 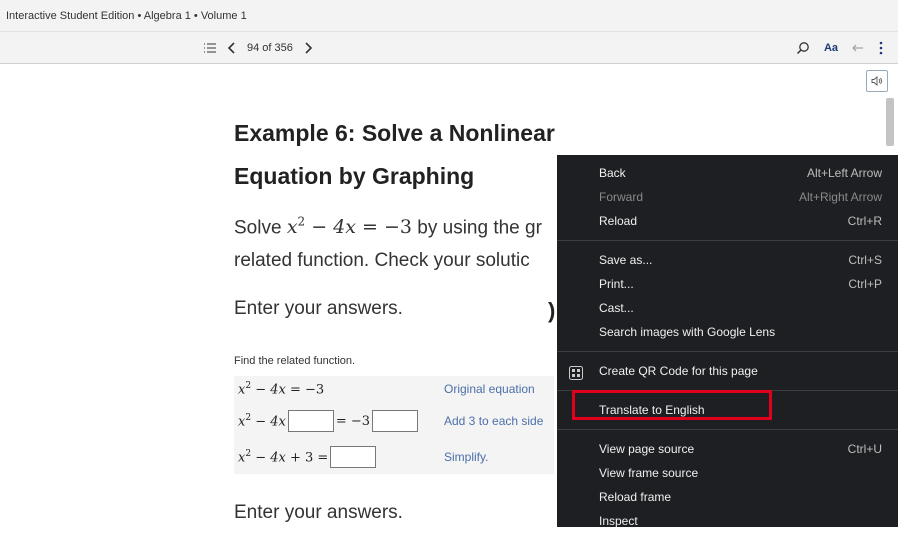 I want to click on speaker-icon, so click(x=877, y=81).